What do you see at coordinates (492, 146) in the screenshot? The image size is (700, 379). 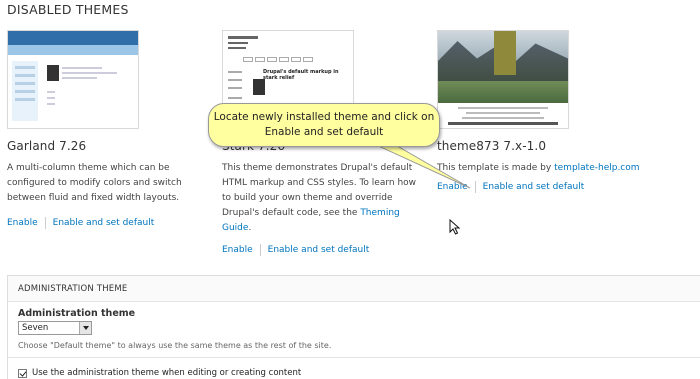 I see `theme-name: theme873 7.x-1.0` at bounding box center [492, 146].